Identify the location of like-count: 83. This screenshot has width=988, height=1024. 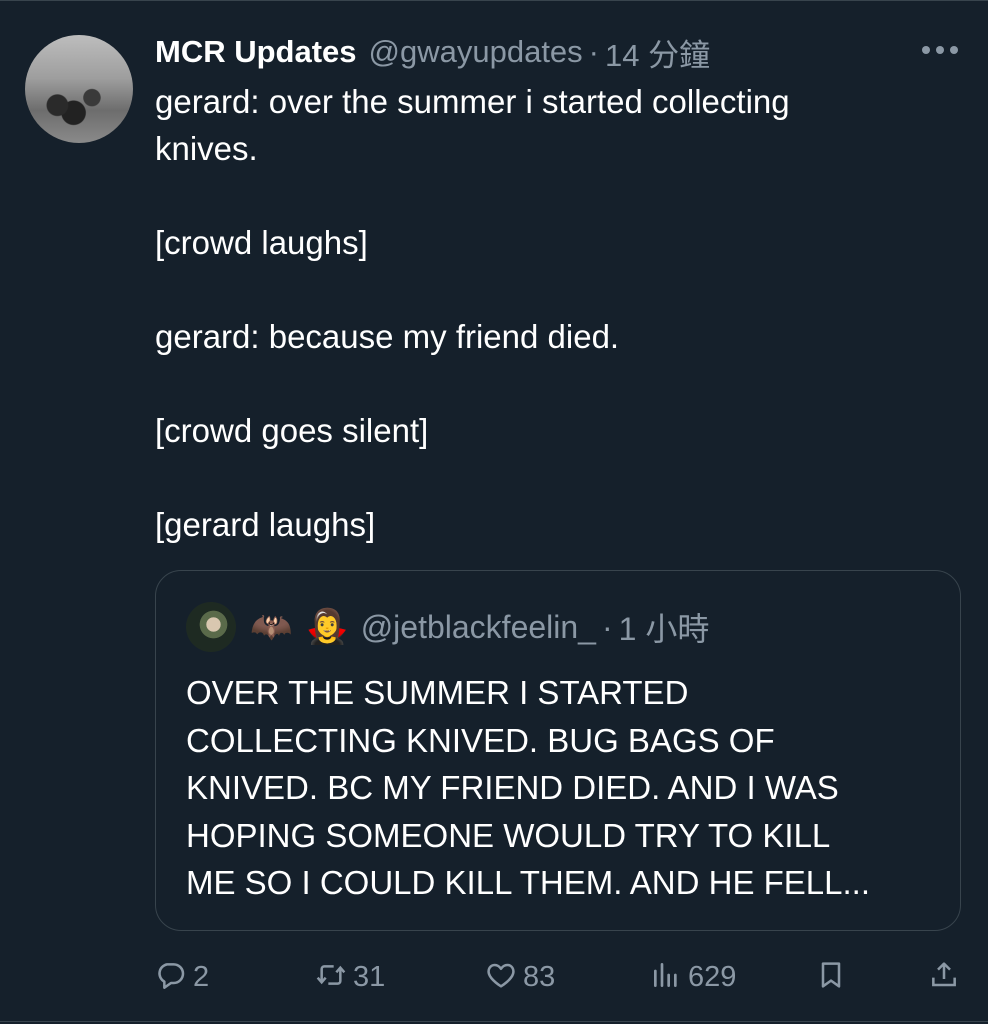
(539, 977).